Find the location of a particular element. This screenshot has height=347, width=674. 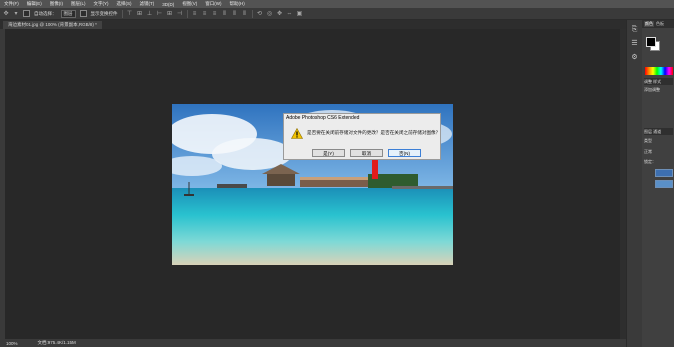

menu-image: 图像(I) is located at coordinates (56, 4).